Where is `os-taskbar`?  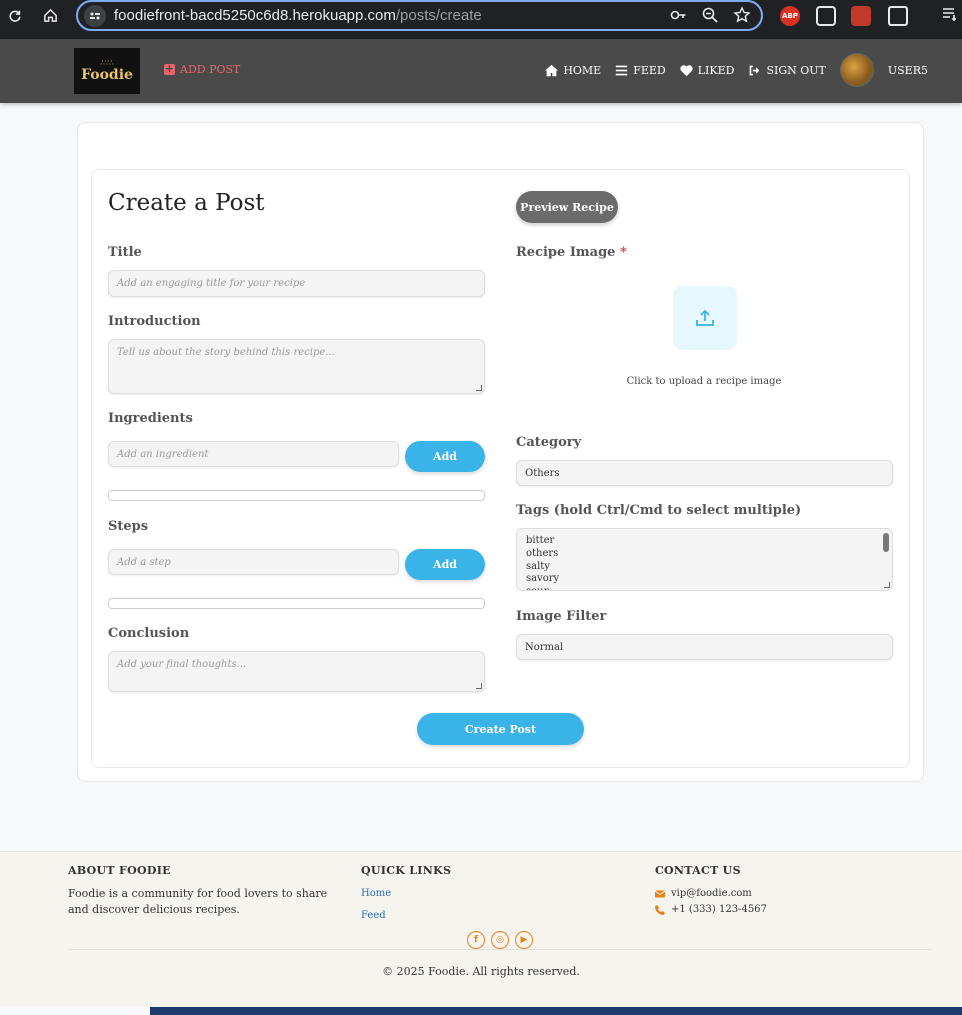 os-taskbar is located at coordinates (556, 1011).